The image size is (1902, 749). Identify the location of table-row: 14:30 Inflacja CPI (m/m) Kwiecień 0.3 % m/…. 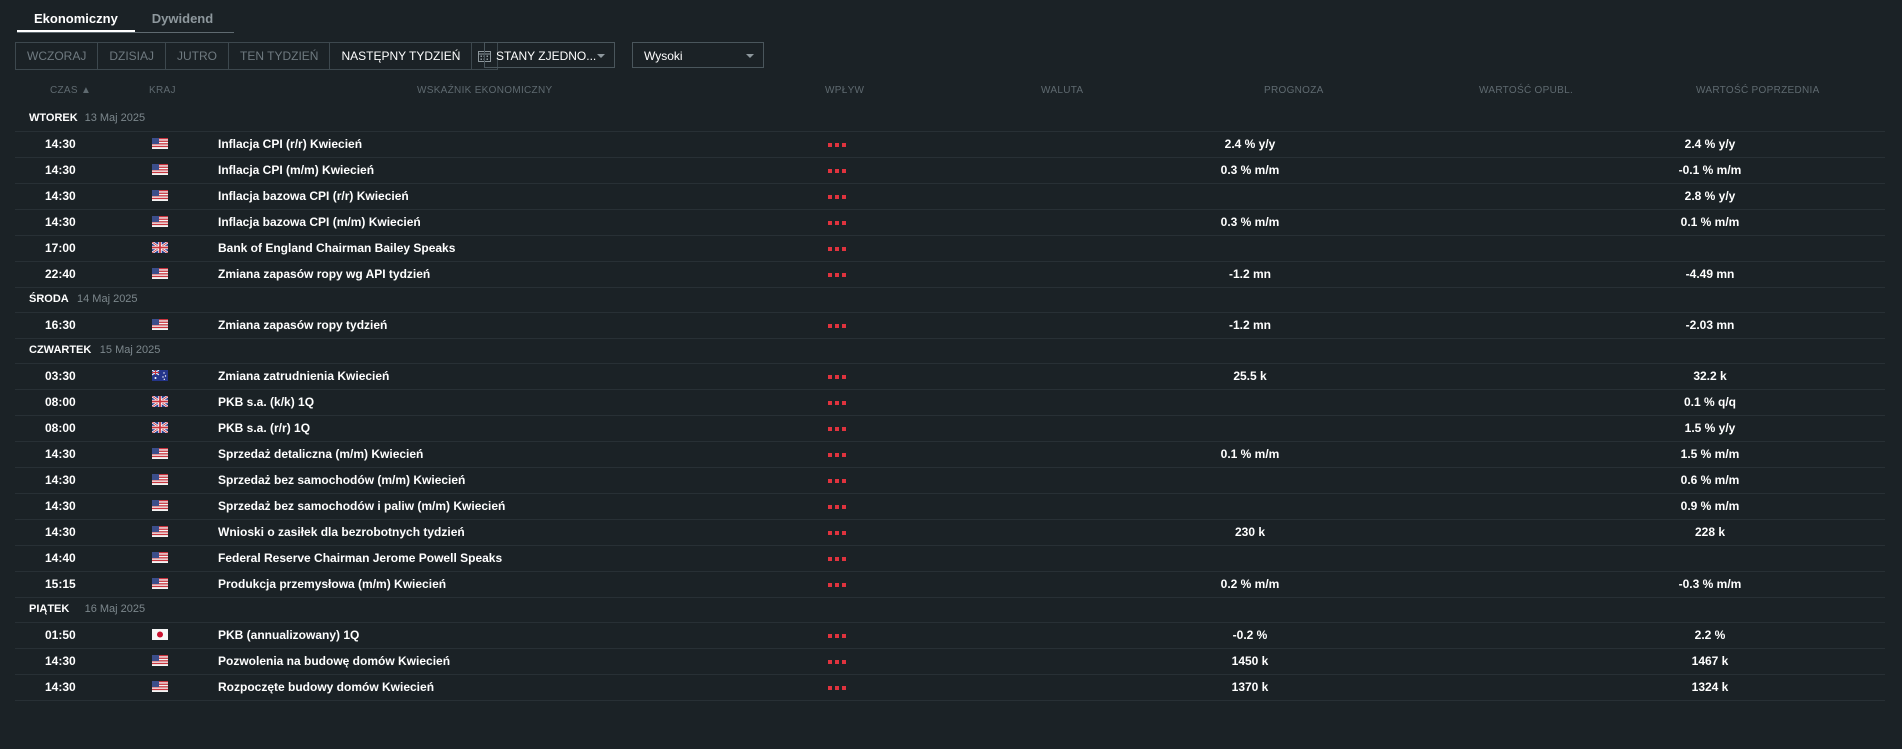
(950, 171).